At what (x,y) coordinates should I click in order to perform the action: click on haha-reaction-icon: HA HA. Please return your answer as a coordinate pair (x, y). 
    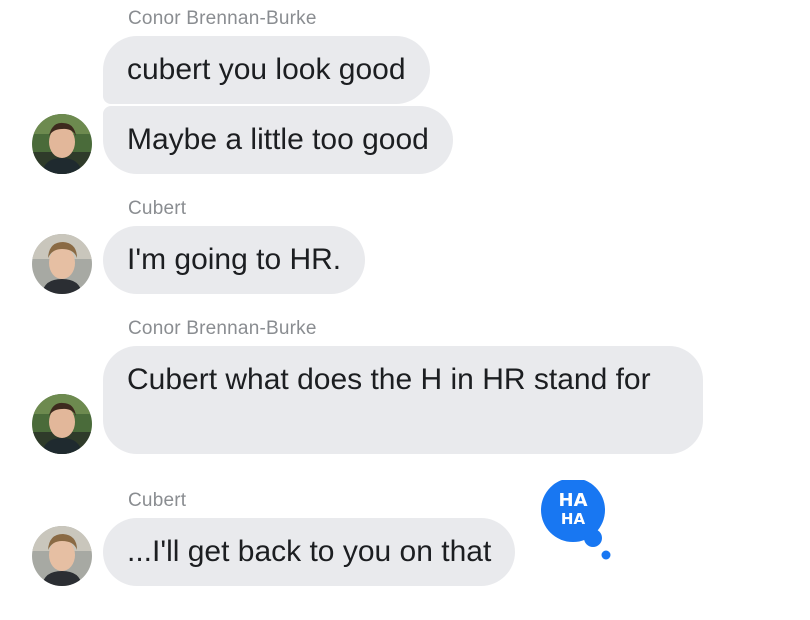
    Looking at the image, I should click on (577, 520).